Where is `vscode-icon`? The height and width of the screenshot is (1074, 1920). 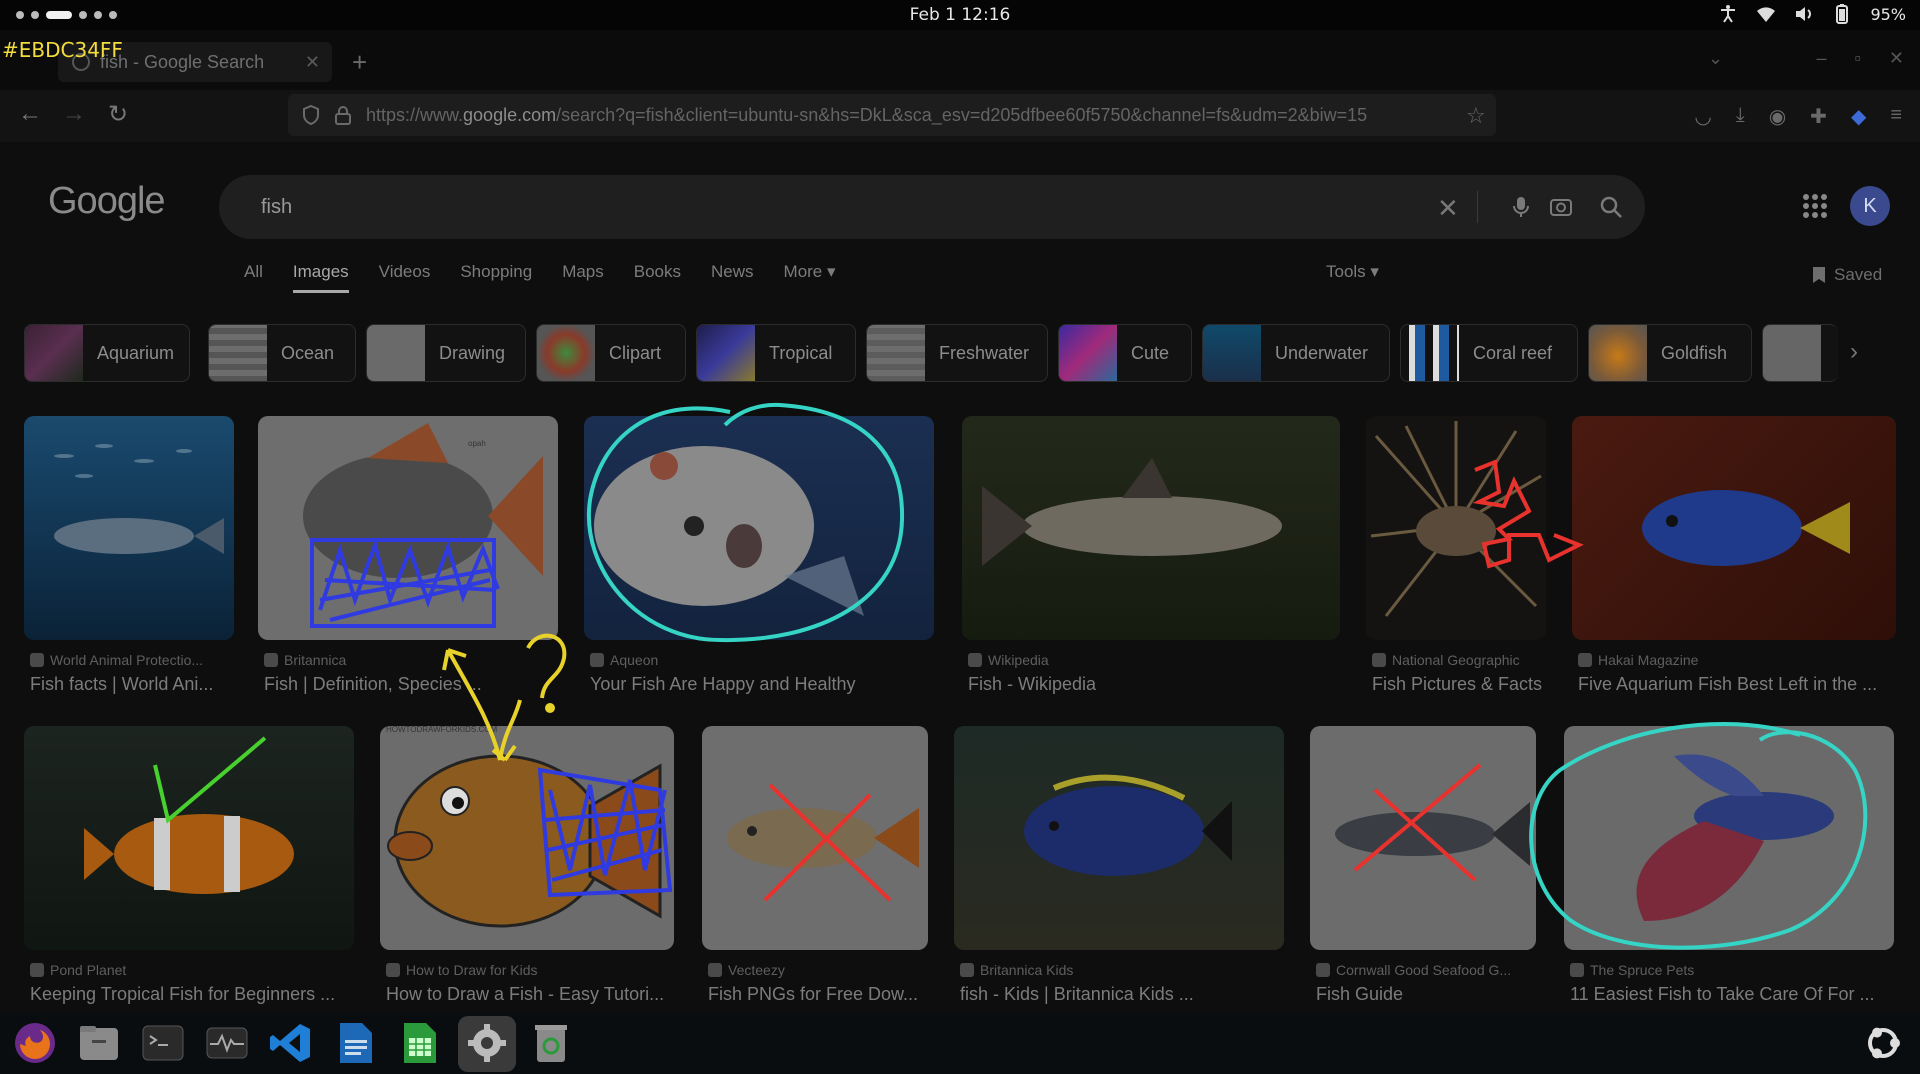 vscode-icon is located at coordinates (291, 1043).